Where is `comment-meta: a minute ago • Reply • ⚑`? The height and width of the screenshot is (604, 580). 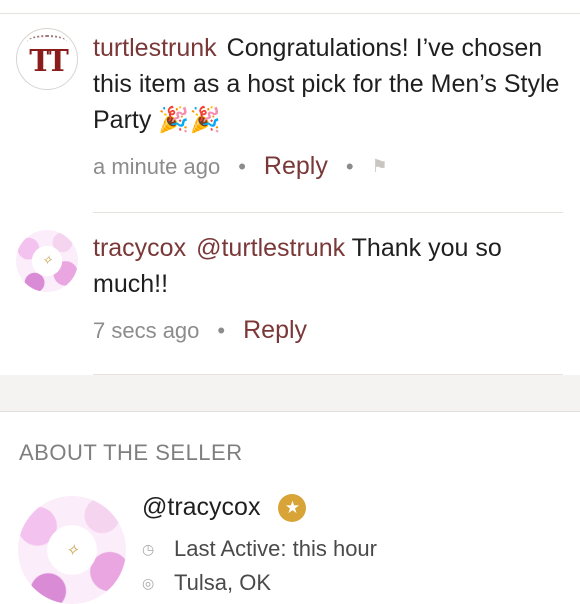
comment-meta: a minute ago • Reply • ⚑ is located at coordinates (240, 166).